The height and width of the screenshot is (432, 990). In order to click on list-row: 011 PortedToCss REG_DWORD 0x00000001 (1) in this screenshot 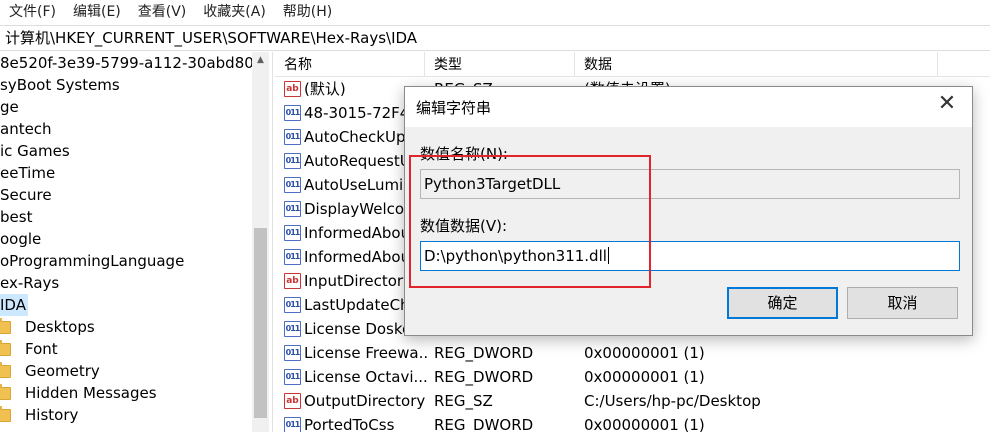, I will do `click(632, 423)`.